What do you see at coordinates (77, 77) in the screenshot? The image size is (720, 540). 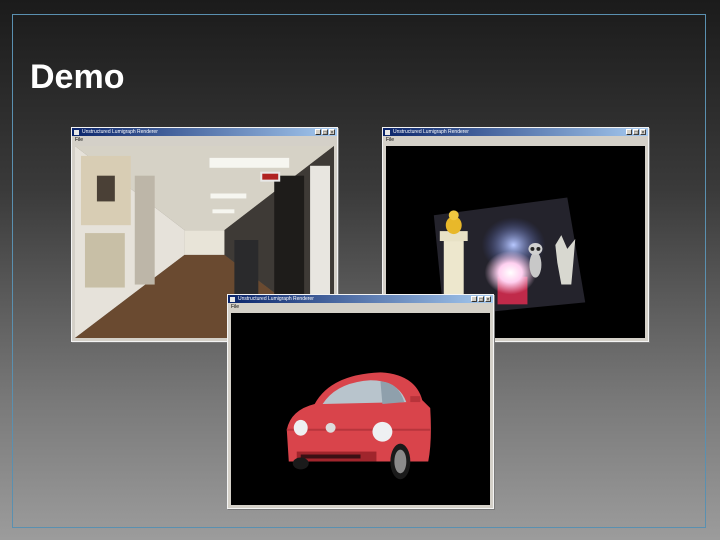 I see `slide-title: Demo` at bounding box center [77, 77].